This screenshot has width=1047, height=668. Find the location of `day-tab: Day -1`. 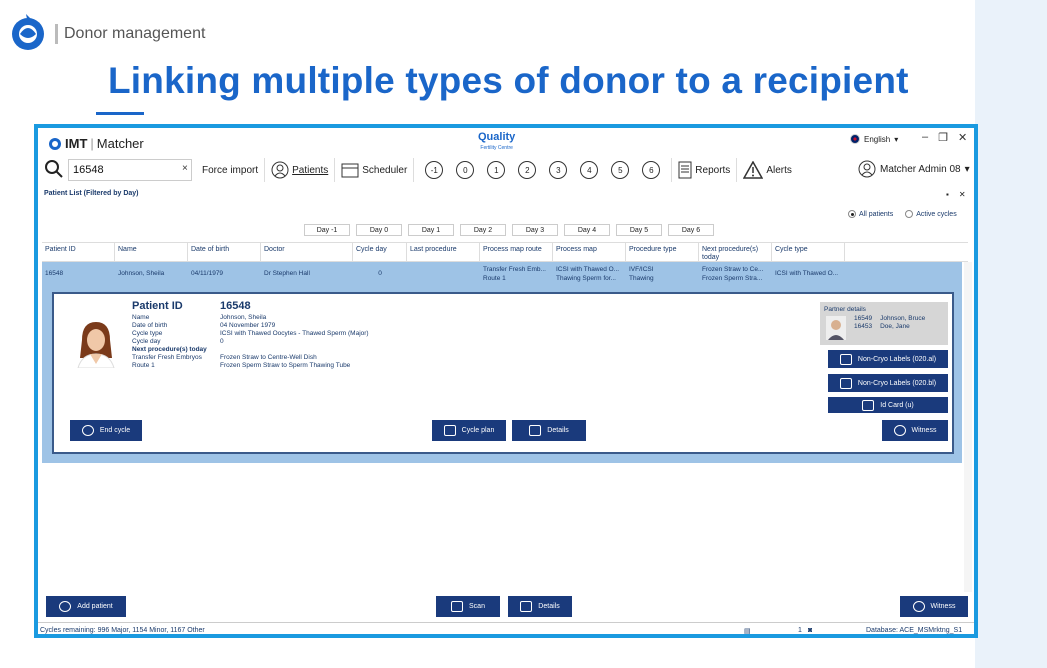

day-tab: Day -1 is located at coordinates (327, 230).